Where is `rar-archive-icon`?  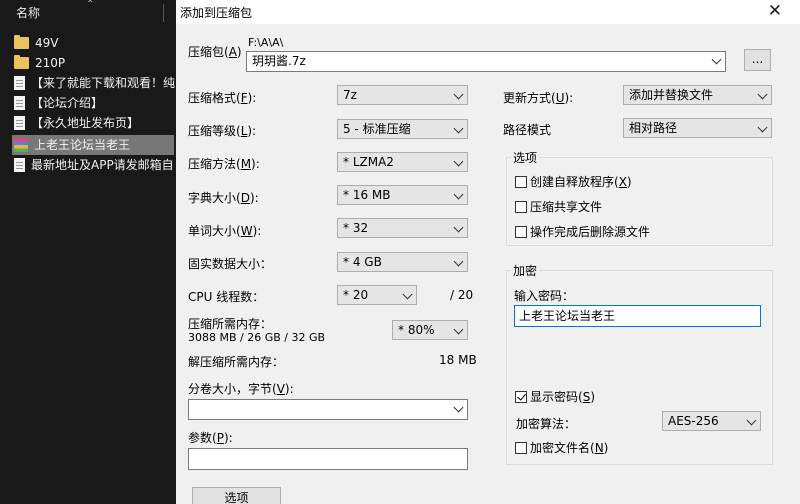 rar-archive-icon is located at coordinates (21, 144).